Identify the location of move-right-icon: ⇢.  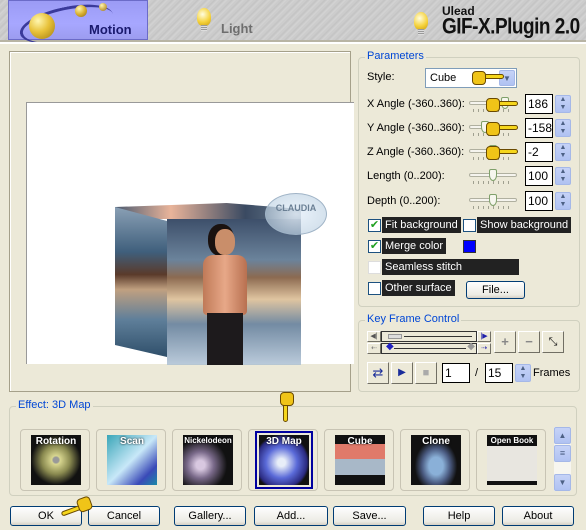
(484, 348).